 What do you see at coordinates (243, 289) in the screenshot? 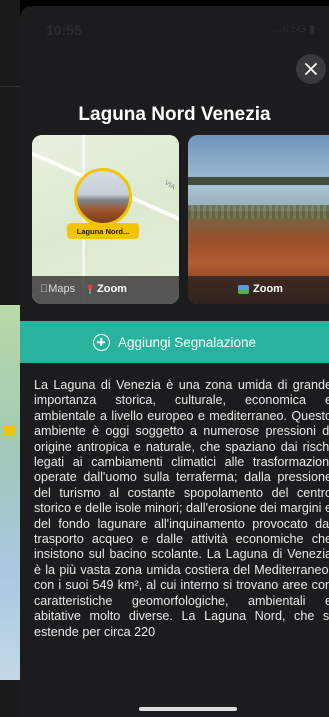
I see `image-icon` at bounding box center [243, 289].